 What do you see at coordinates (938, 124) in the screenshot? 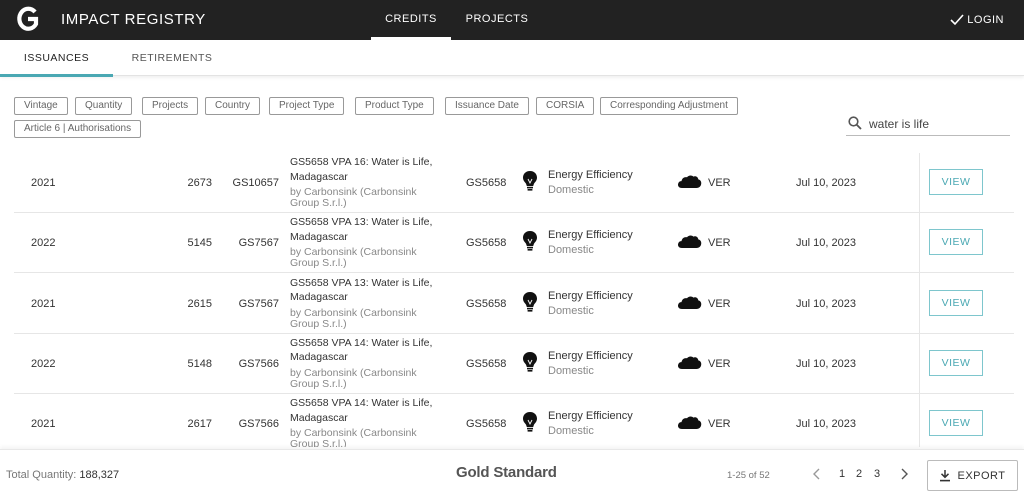
I see `search-input` at bounding box center [938, 124].